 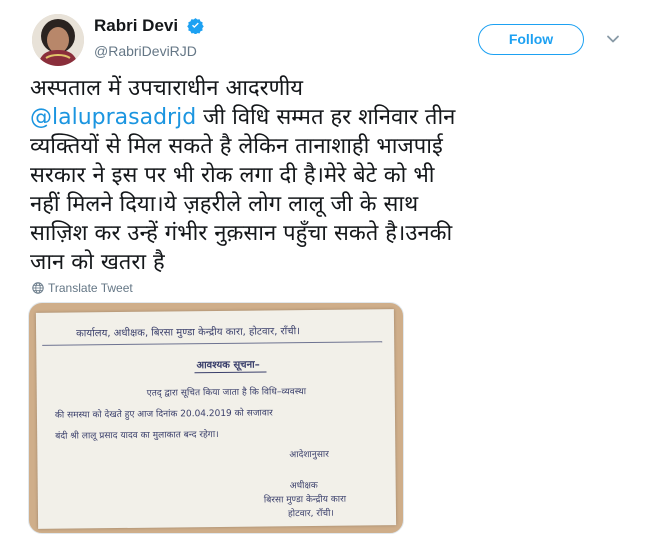 What do you see at coordinates (228, 365) in the screenshot?
I see `notice-title: आवश्यक सूचना–` at bounding box center [228, 365].